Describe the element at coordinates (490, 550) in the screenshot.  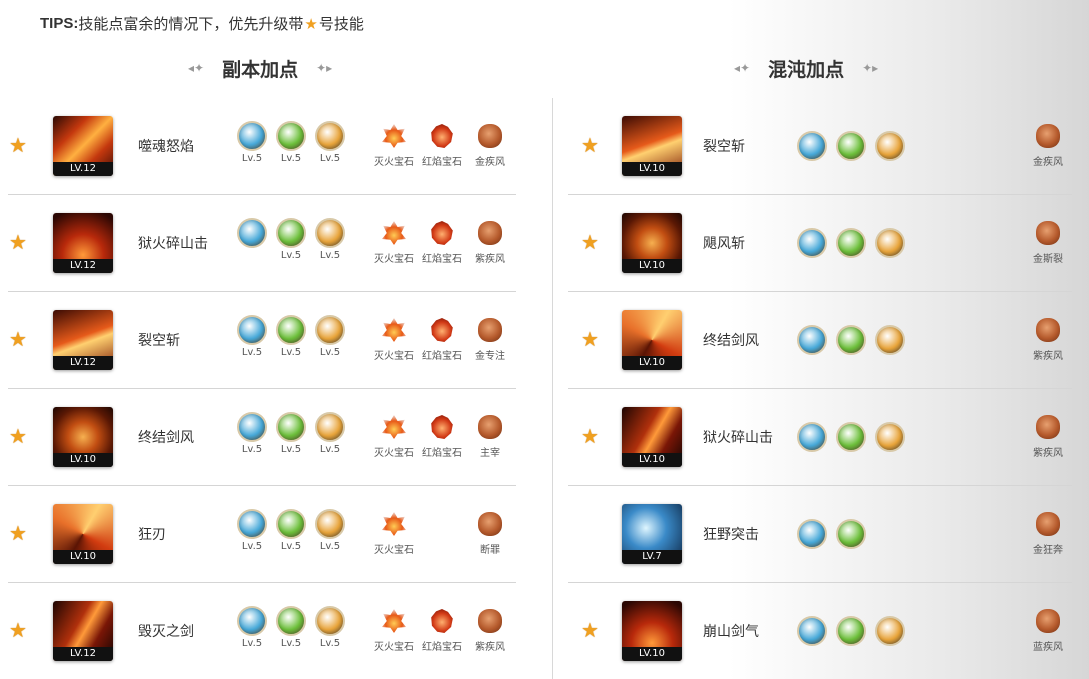
I see `gem-label: 断罪` at that location.